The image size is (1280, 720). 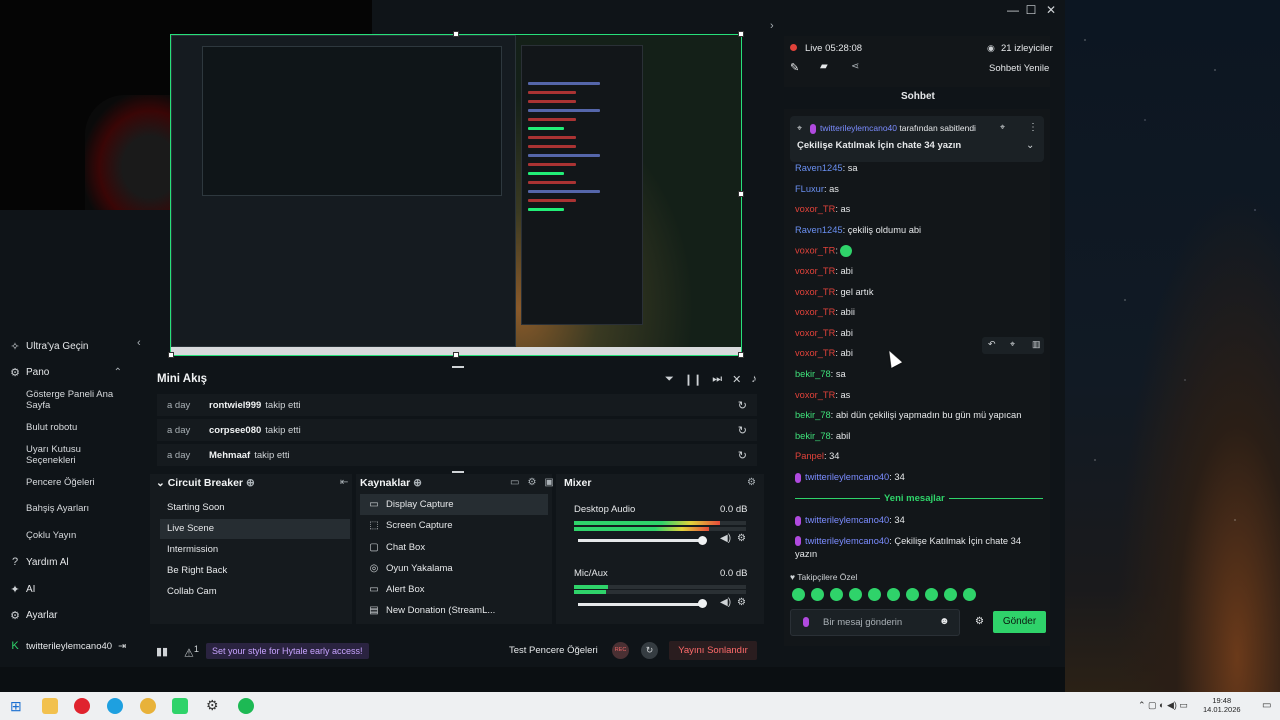 I want to click on notifications-icon: ⚠1, so click(x=191, y=652).